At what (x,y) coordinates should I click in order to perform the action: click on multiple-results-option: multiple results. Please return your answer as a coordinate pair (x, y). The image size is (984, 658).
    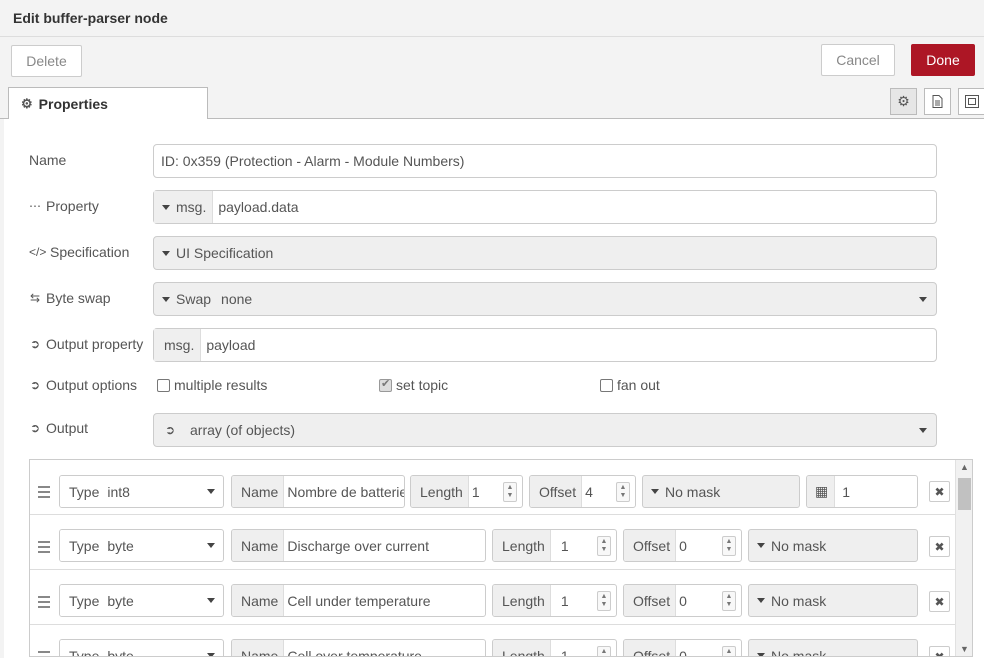
    Looking at the image, I should click on (212, 385).